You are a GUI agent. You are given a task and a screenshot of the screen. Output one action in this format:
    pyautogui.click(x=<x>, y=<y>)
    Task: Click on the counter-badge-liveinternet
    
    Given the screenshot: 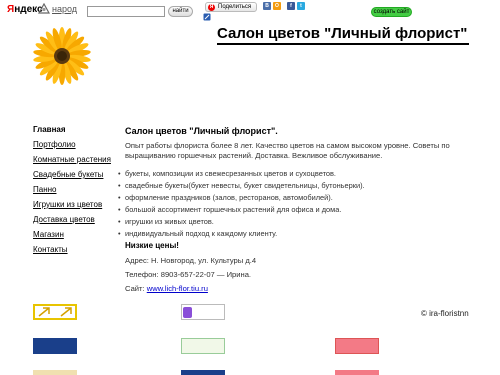 What is the action you would take?
    pyautogui.click(x=203, y=346)
    